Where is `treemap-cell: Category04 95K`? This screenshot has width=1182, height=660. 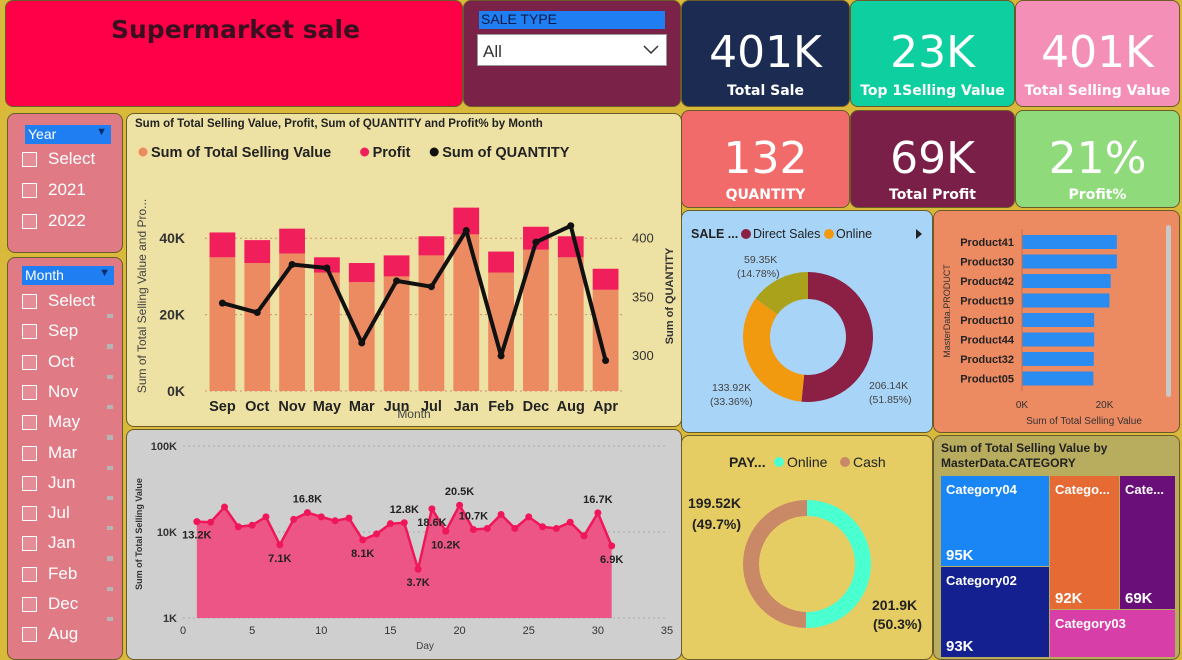
treemap-cell: Category04 95K is located at coordinates (995, 521).